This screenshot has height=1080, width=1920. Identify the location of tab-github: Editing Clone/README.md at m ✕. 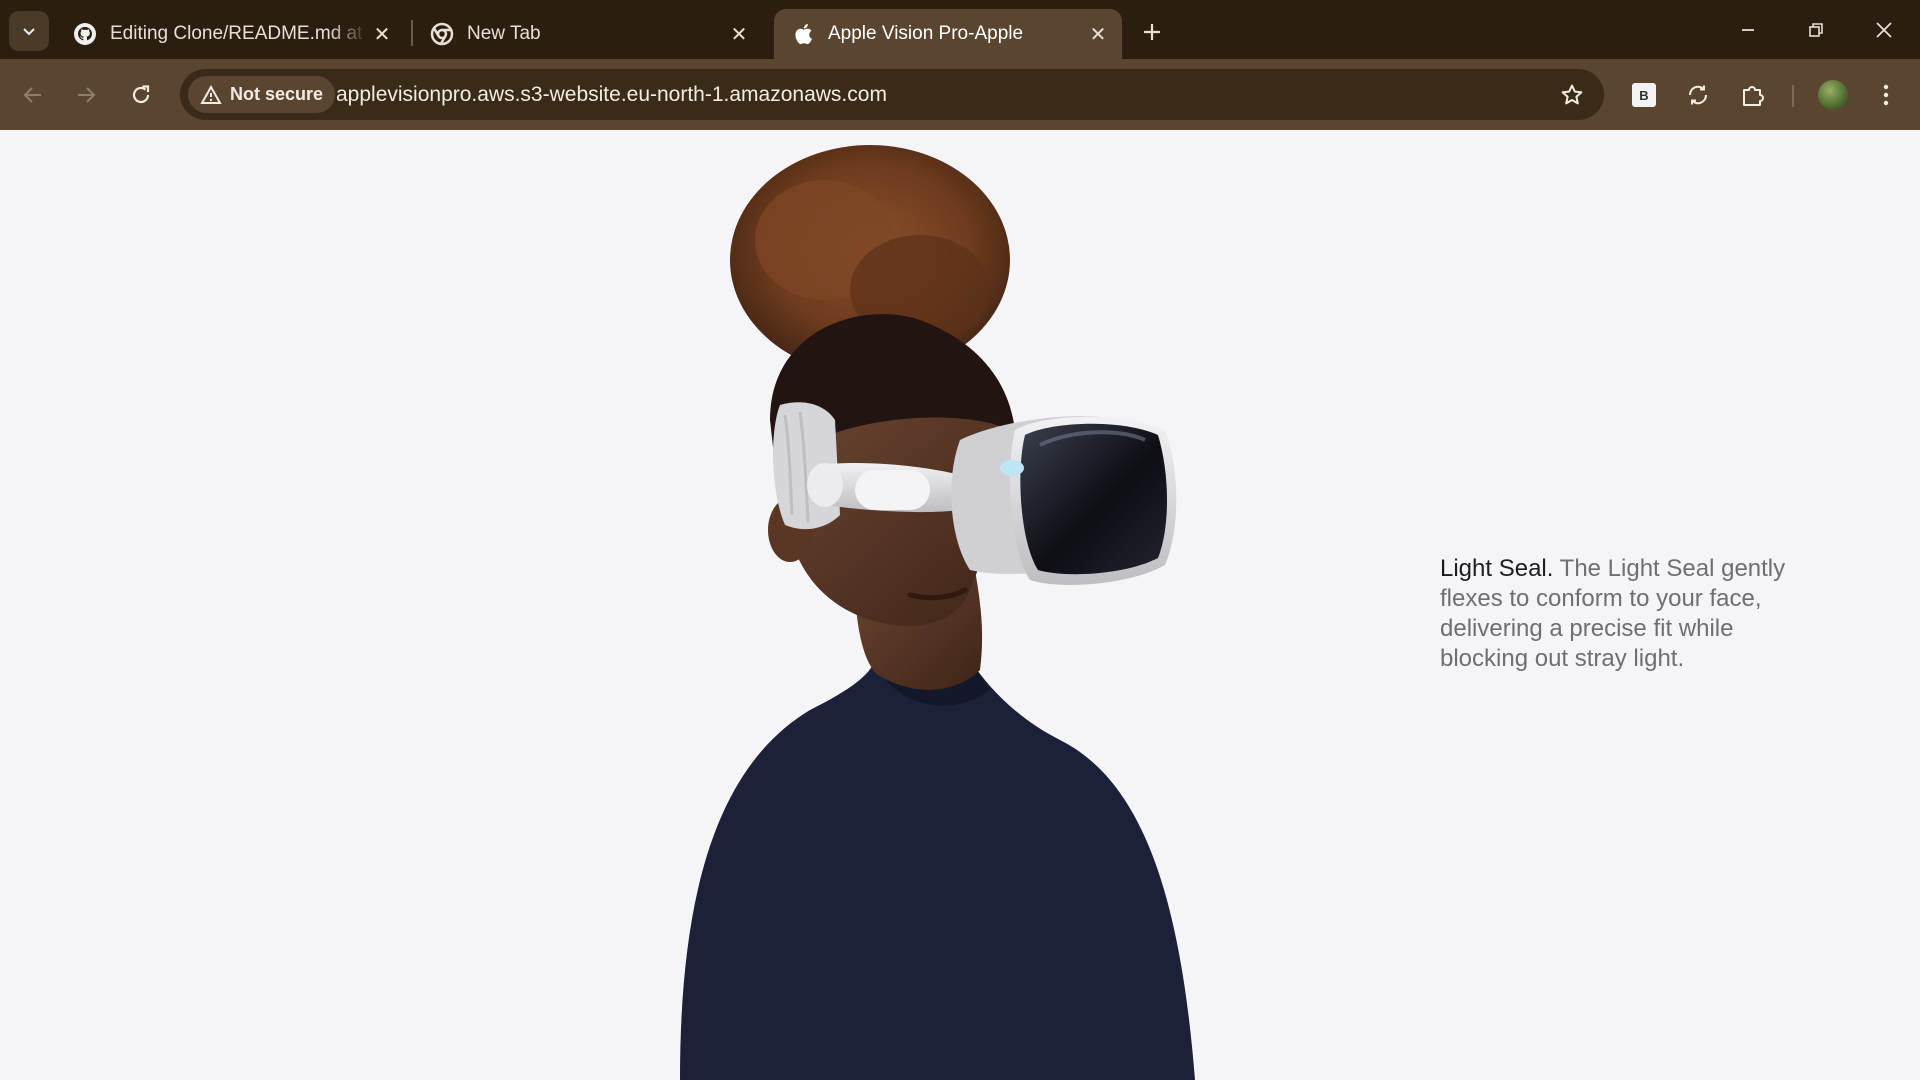
(231, 34).